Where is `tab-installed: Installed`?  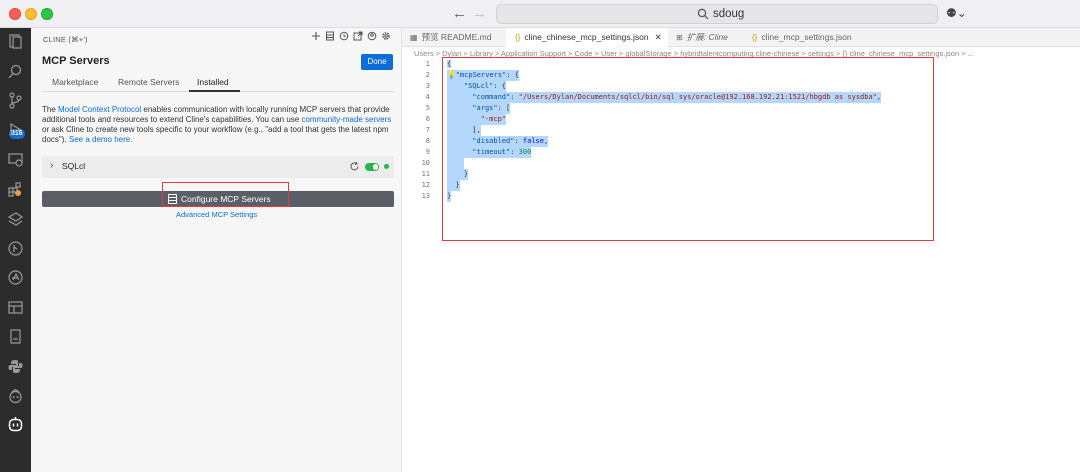
tab-installed: Installed is located at coordinates (213, 82).